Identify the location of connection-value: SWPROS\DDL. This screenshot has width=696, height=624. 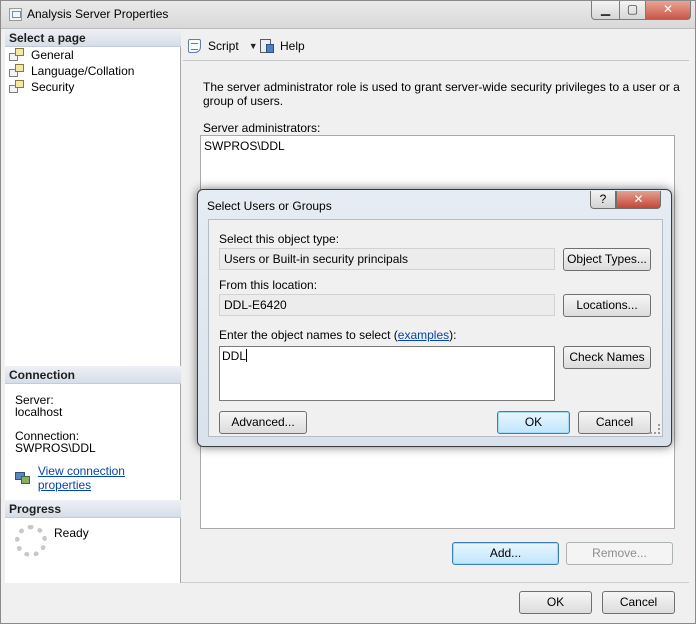
(55, 448).